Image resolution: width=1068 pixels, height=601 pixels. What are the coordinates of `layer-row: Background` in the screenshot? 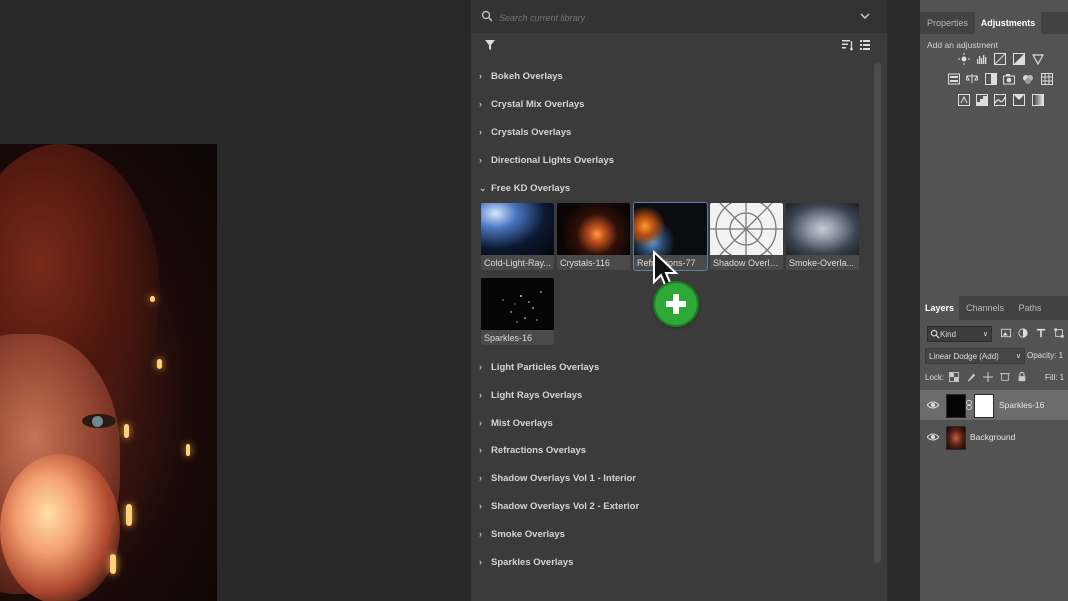 It's located at (994, 437).